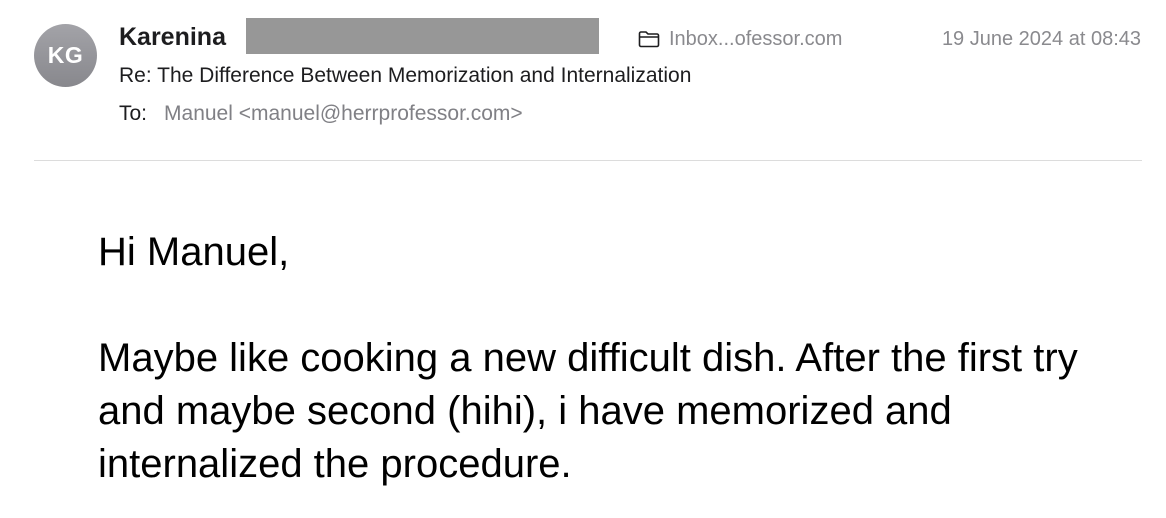  Describe the element at coordinates (756, 38) in the screenshot. I see `mailbox-label: Inbox...ofessor.com` at that location.